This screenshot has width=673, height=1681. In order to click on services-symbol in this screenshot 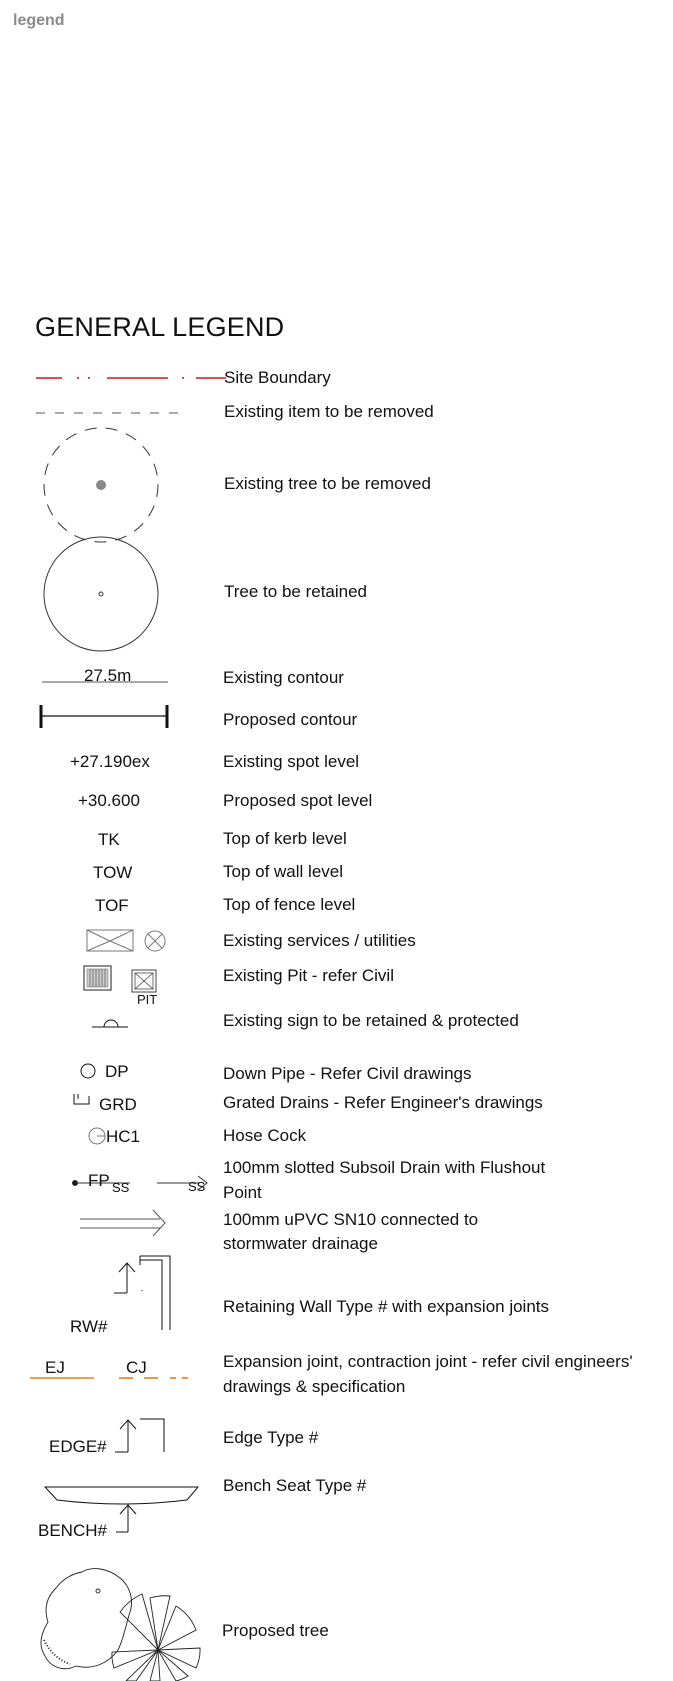, I will do `click(126, 940)`.